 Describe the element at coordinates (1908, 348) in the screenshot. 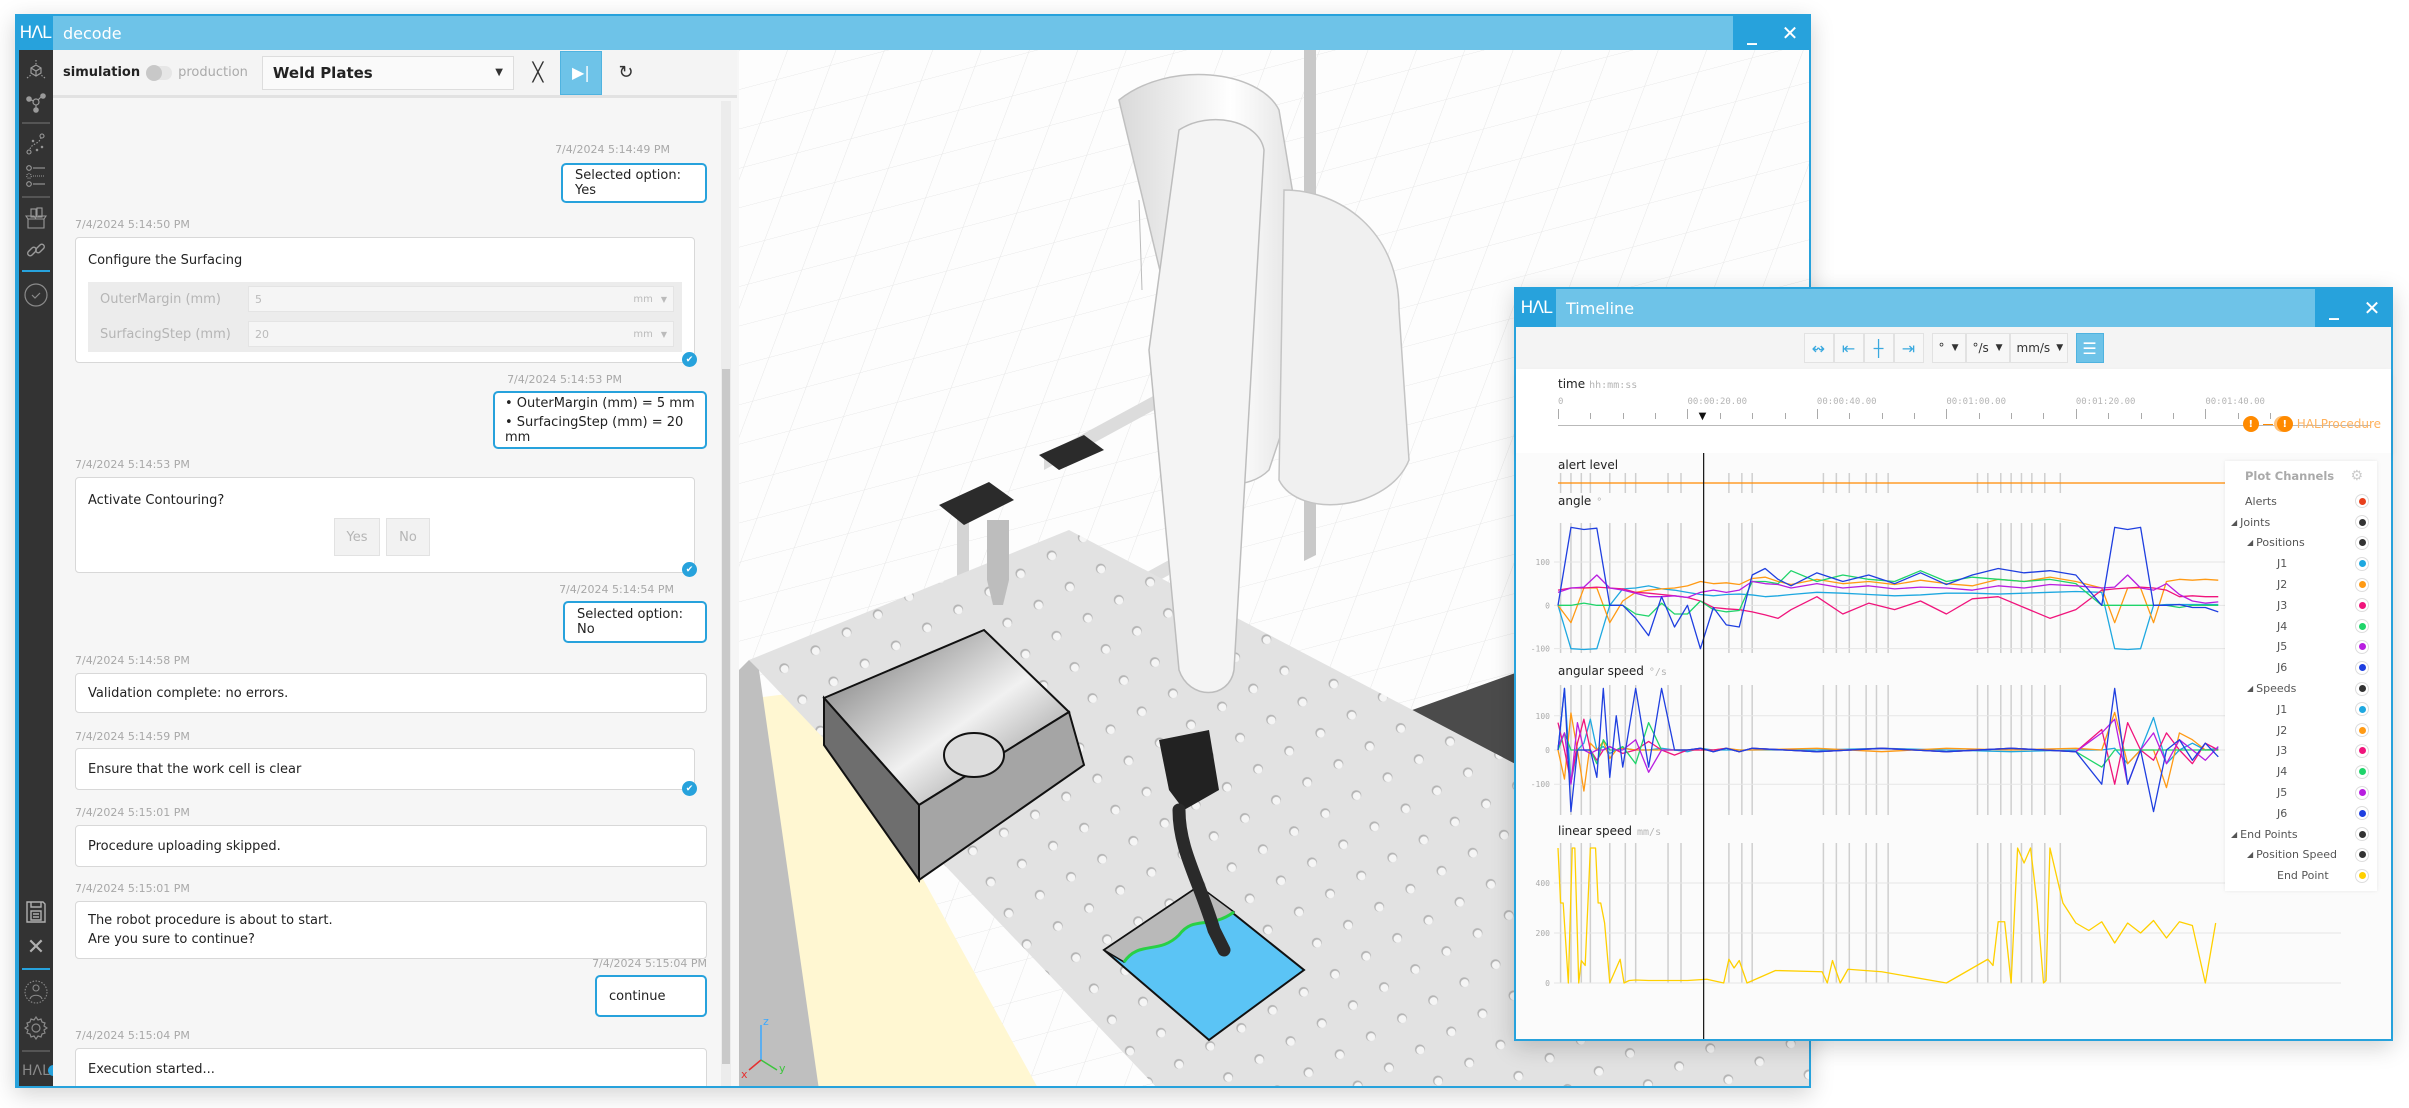

I see `go-end-button: ⇥` at that location.